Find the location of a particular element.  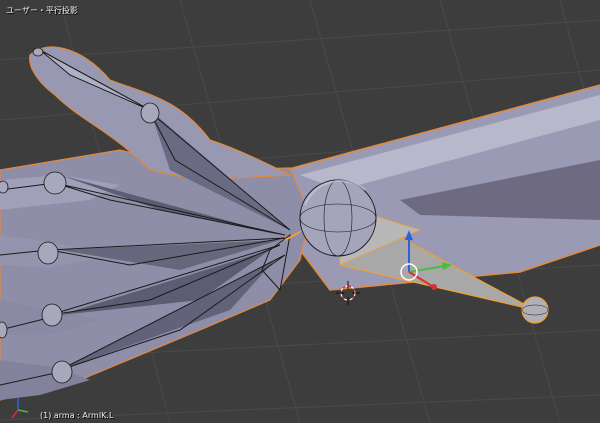

joint-little is located at coordinates (62, 372).